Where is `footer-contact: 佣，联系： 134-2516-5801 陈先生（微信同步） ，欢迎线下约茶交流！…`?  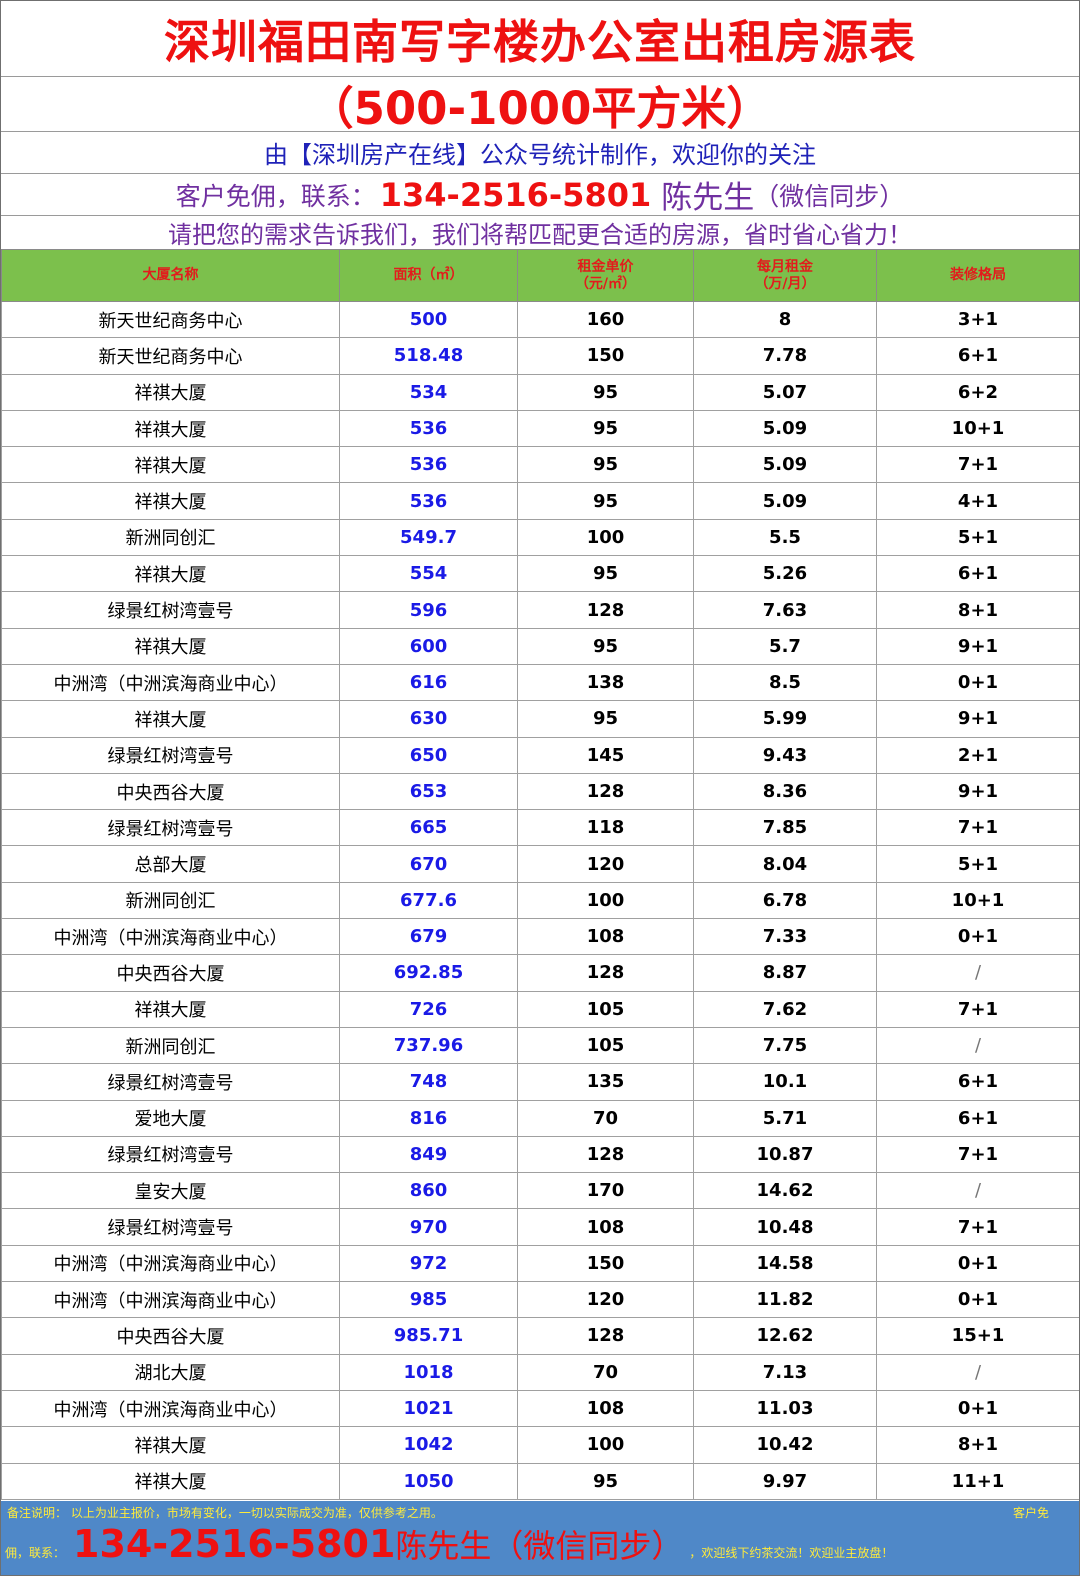
footer-contact: 佣，联系： 134-2516-5801 陈先生（微信同步） ，欢迎线下约茶交流！… is located at coordinates (449, 1544).